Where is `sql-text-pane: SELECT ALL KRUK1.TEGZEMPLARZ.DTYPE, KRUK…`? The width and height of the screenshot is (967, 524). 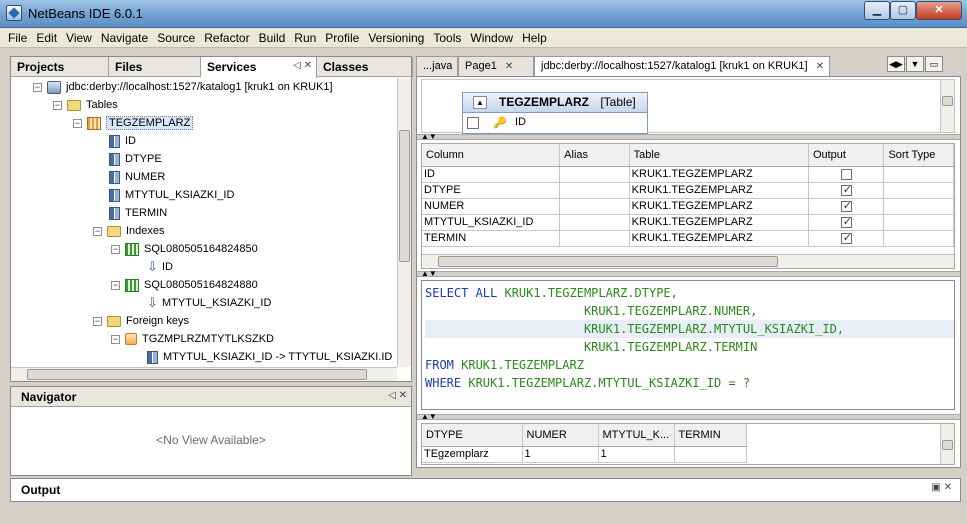 sql-text-pane: SELECT ALL KRUK1.TEGZEMPLARZ.DTYPE, KRUK… is located at coordinates (688, 345).